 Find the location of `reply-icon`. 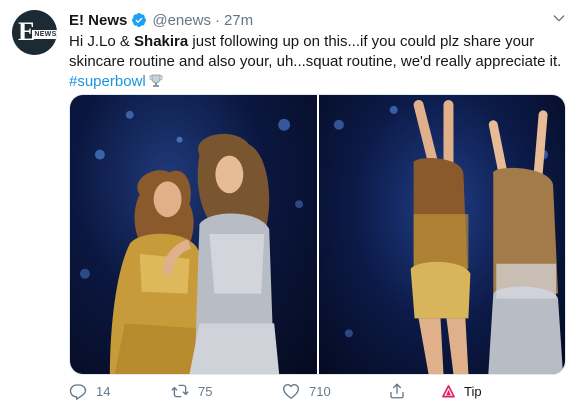

reply-icon is located at coordinates (78, 392).